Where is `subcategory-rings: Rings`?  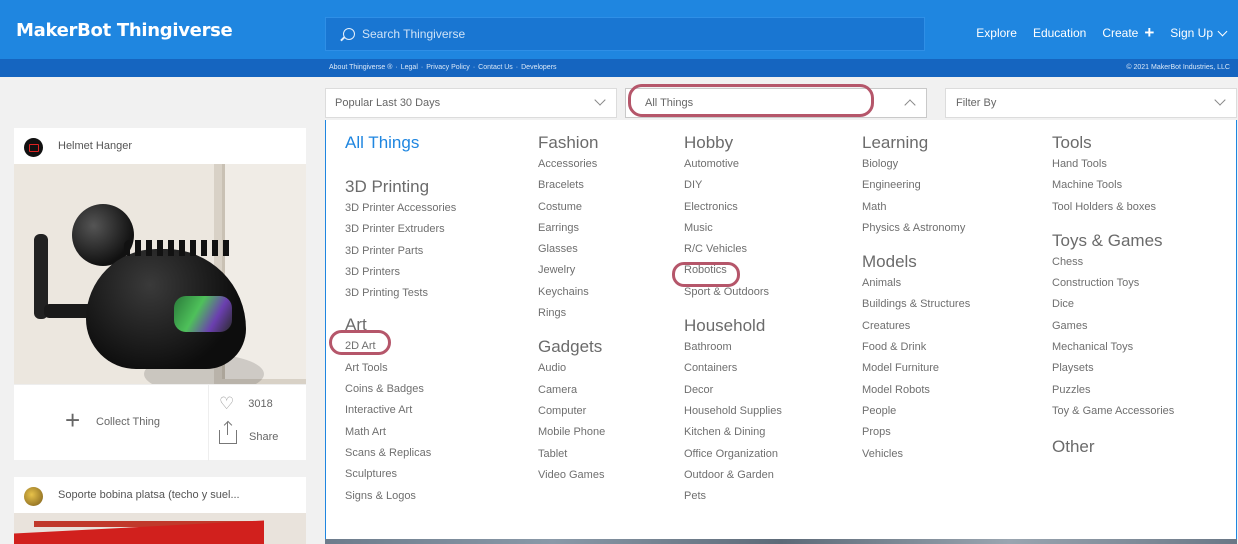 subcategory-rings: Rings is located at coordinates (571, 313).